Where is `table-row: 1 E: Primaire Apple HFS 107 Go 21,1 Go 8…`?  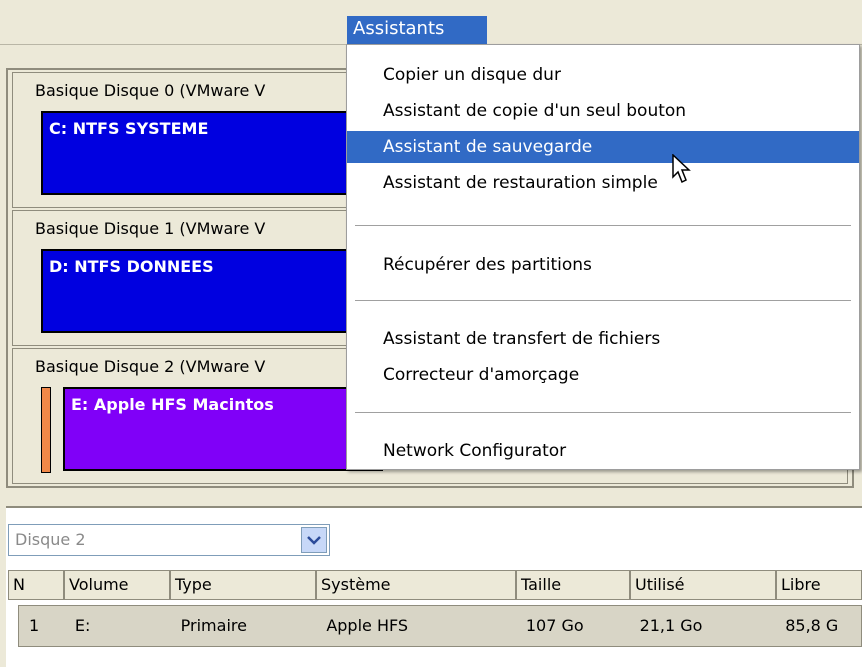
table-row: 1 E: Primaire Apple HFS 107 Go 21,1 Go 8… is located at coordinates (440, 626).